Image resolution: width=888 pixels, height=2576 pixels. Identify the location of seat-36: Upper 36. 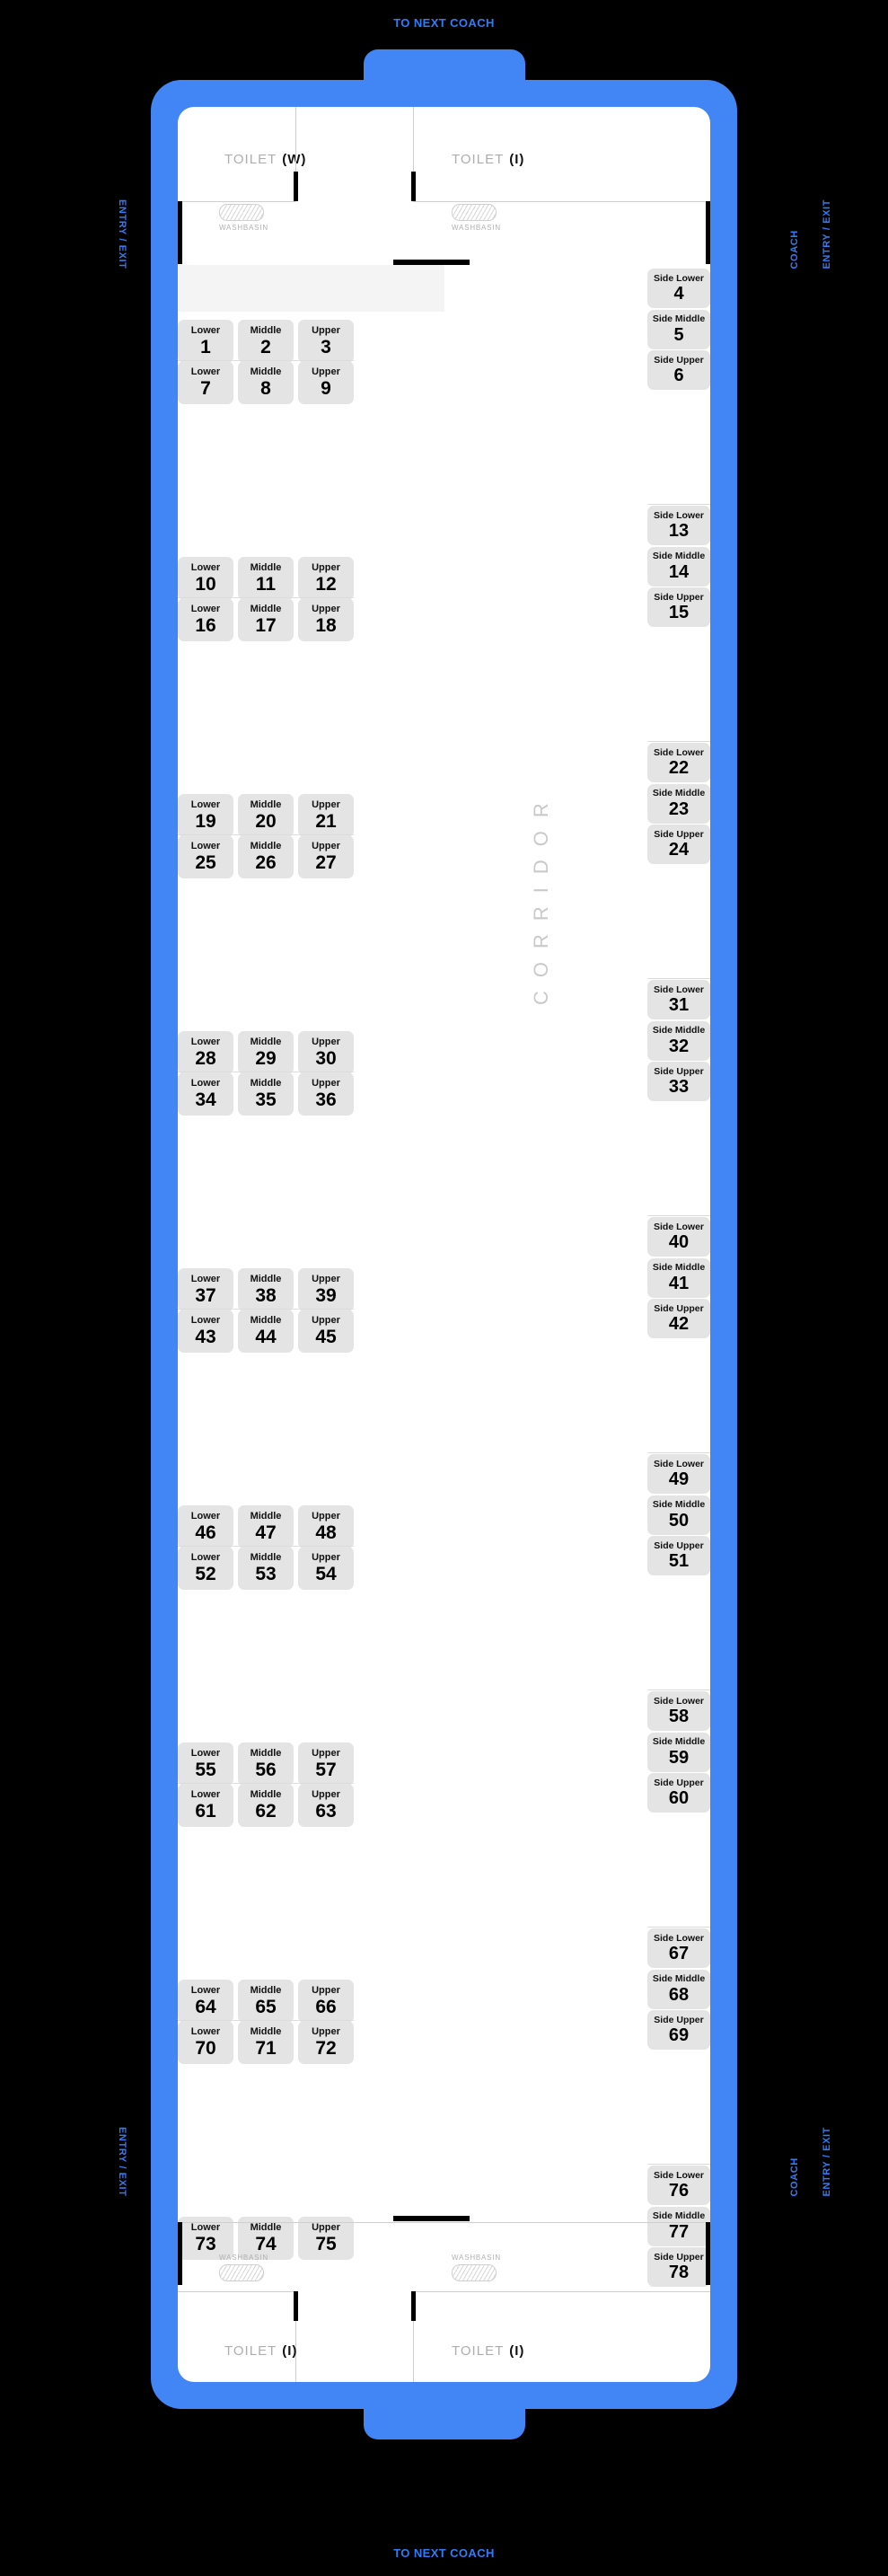
(326, 1094).